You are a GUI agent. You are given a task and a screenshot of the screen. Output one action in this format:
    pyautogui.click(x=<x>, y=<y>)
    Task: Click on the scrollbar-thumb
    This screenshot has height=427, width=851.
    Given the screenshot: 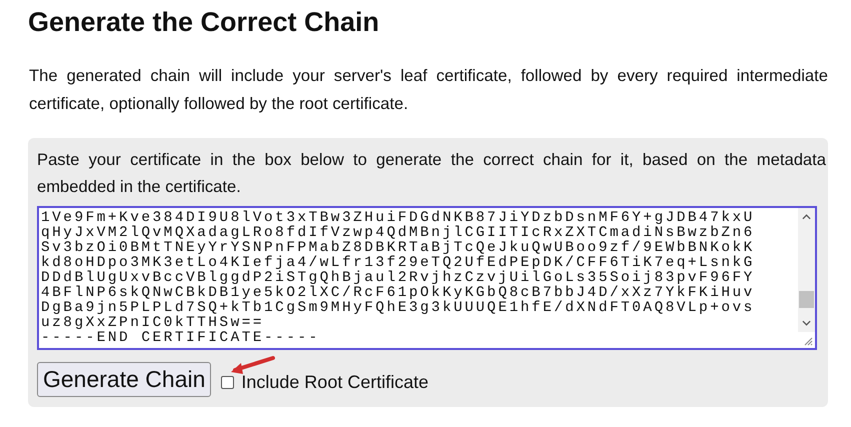 What is the action you would take?
    pyautogui.click(x=806, y=299)
    